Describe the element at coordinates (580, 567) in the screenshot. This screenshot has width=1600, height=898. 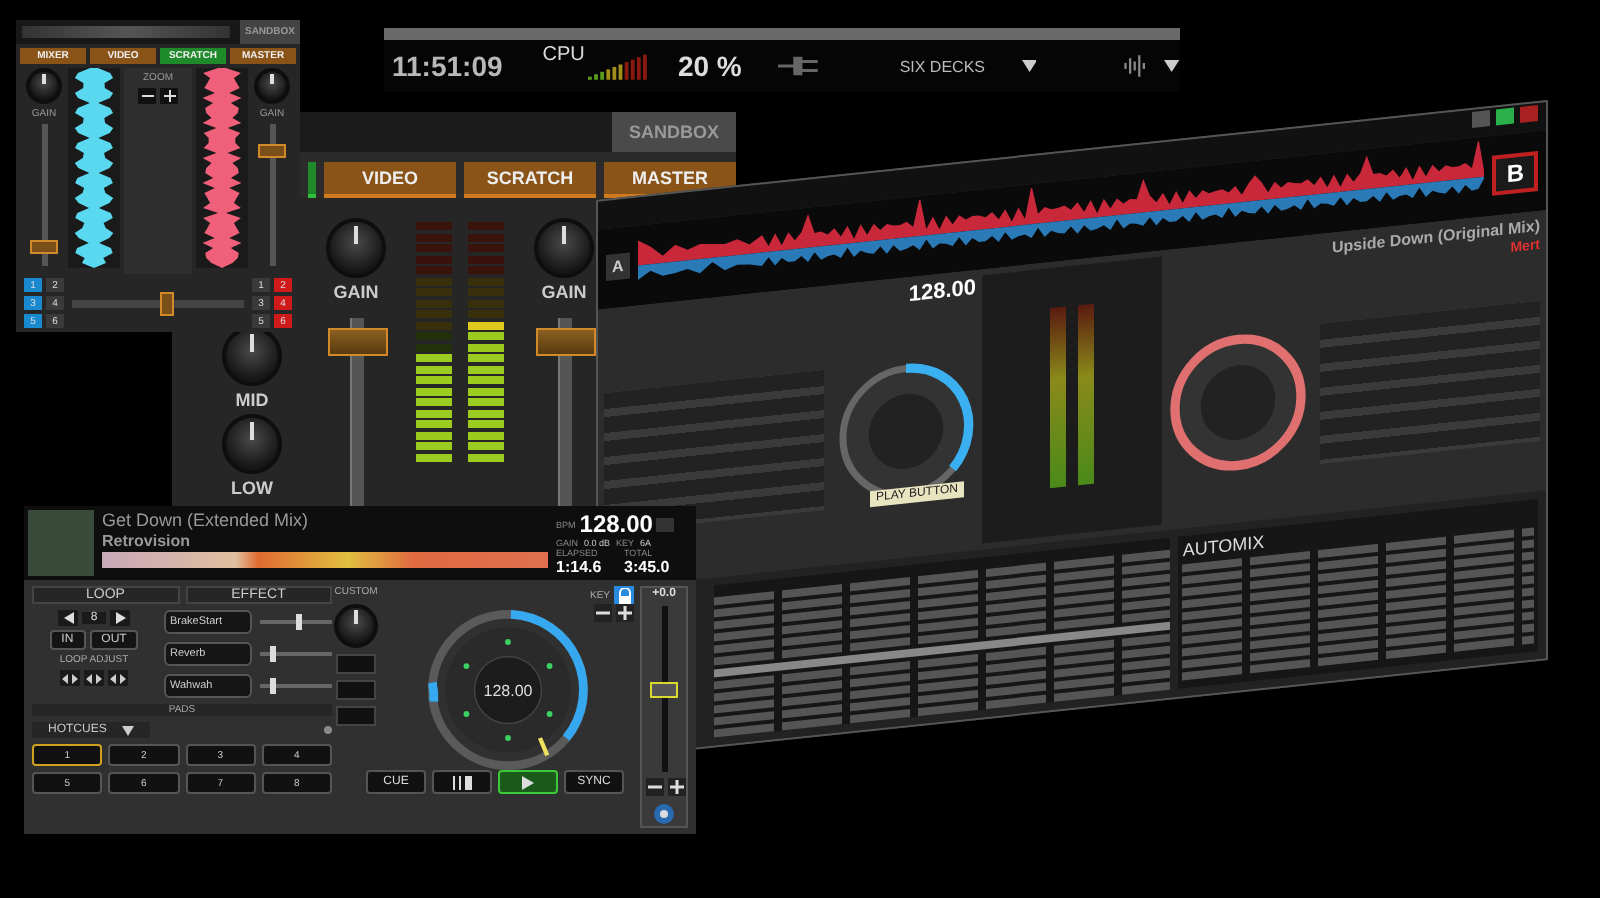
I see `elapsed-time: 1:14.6` at that location.